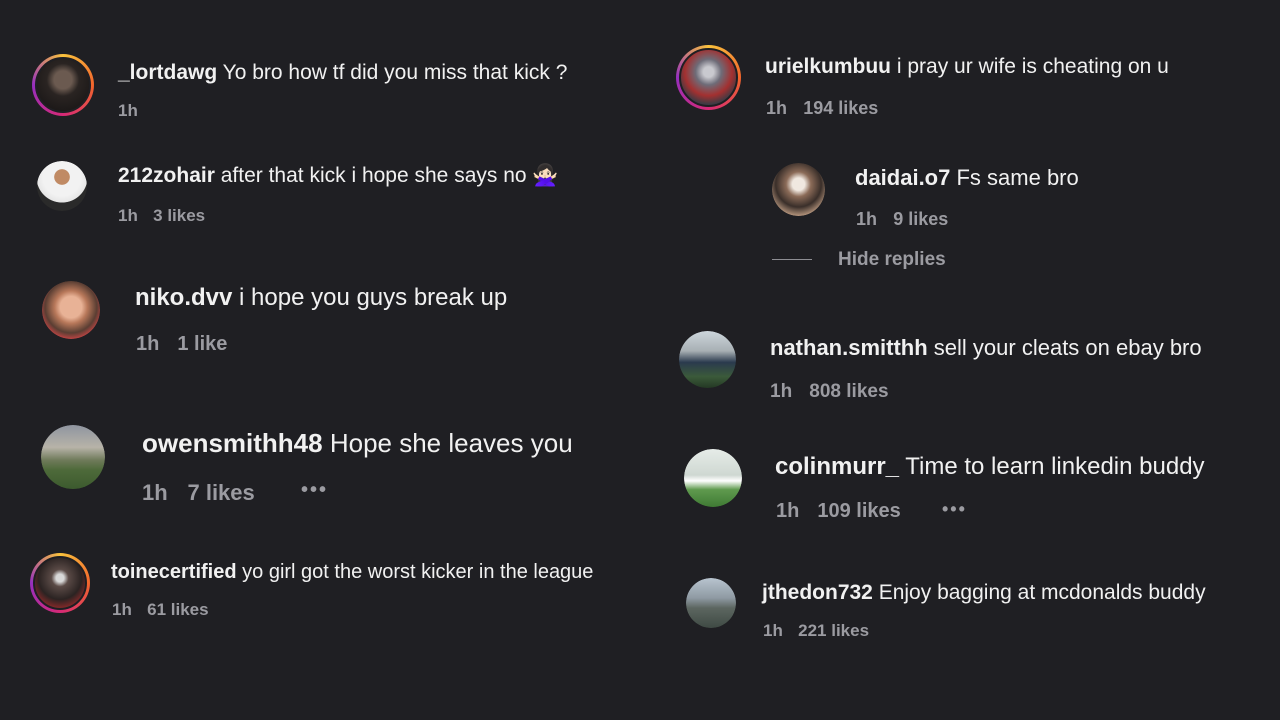 The height and width of the screenshot is (720, 1280). What do you see at coordinates (828, 66) in the screenshot?
I see `username: urielkumbuu` at bounding box center [828, 66].